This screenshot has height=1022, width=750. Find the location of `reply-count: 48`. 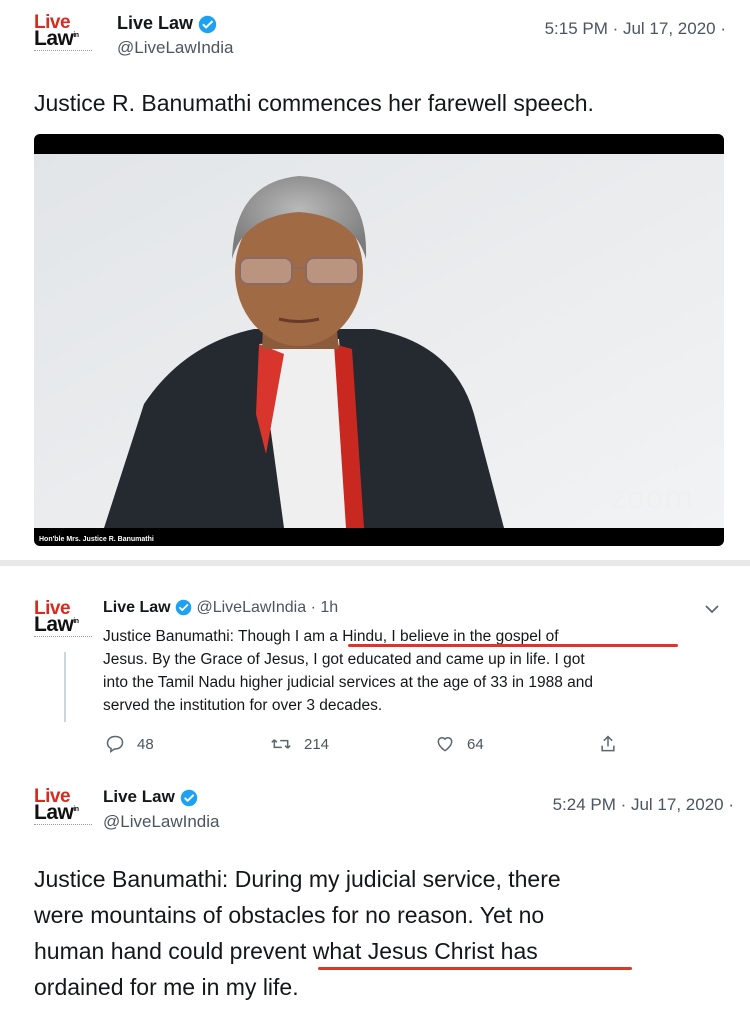

reply-count: 48 is located at coordinates (145, 744).